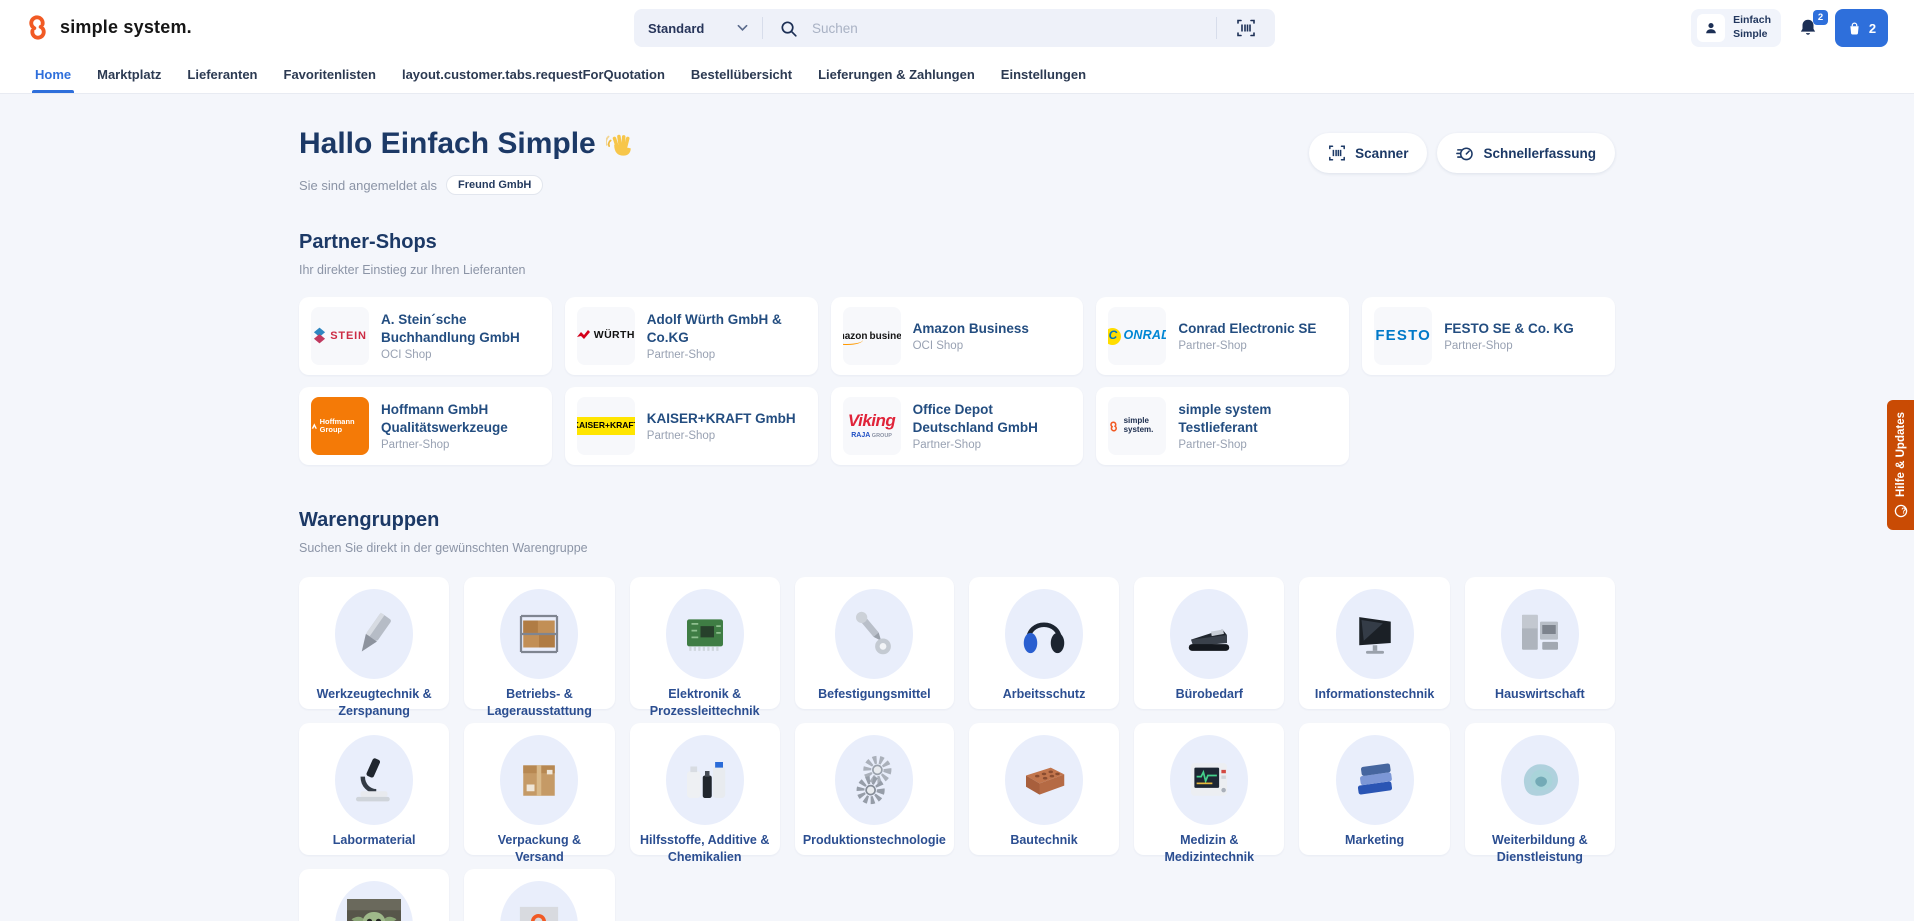 The width and height of the screenshot is (1914, 921). I want to click on barcode-scan-button, so click(1246, 28).